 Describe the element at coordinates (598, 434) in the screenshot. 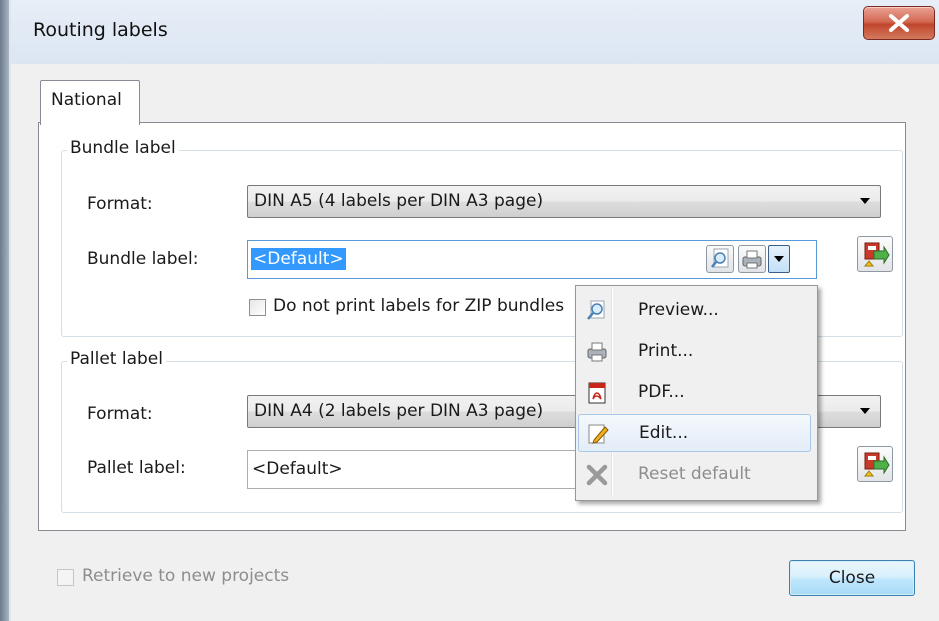

I see `edit-pencil-icon` at that location.